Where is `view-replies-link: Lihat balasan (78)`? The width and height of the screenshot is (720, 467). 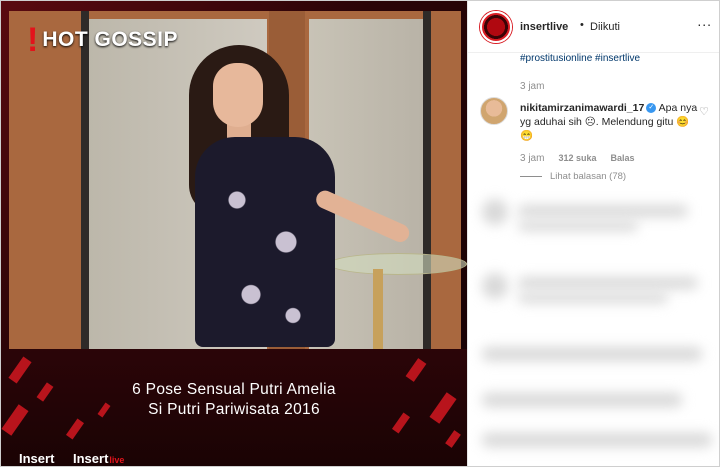 view-replies-link: Lihat balasan (78) is located at coordinates (573, 176).